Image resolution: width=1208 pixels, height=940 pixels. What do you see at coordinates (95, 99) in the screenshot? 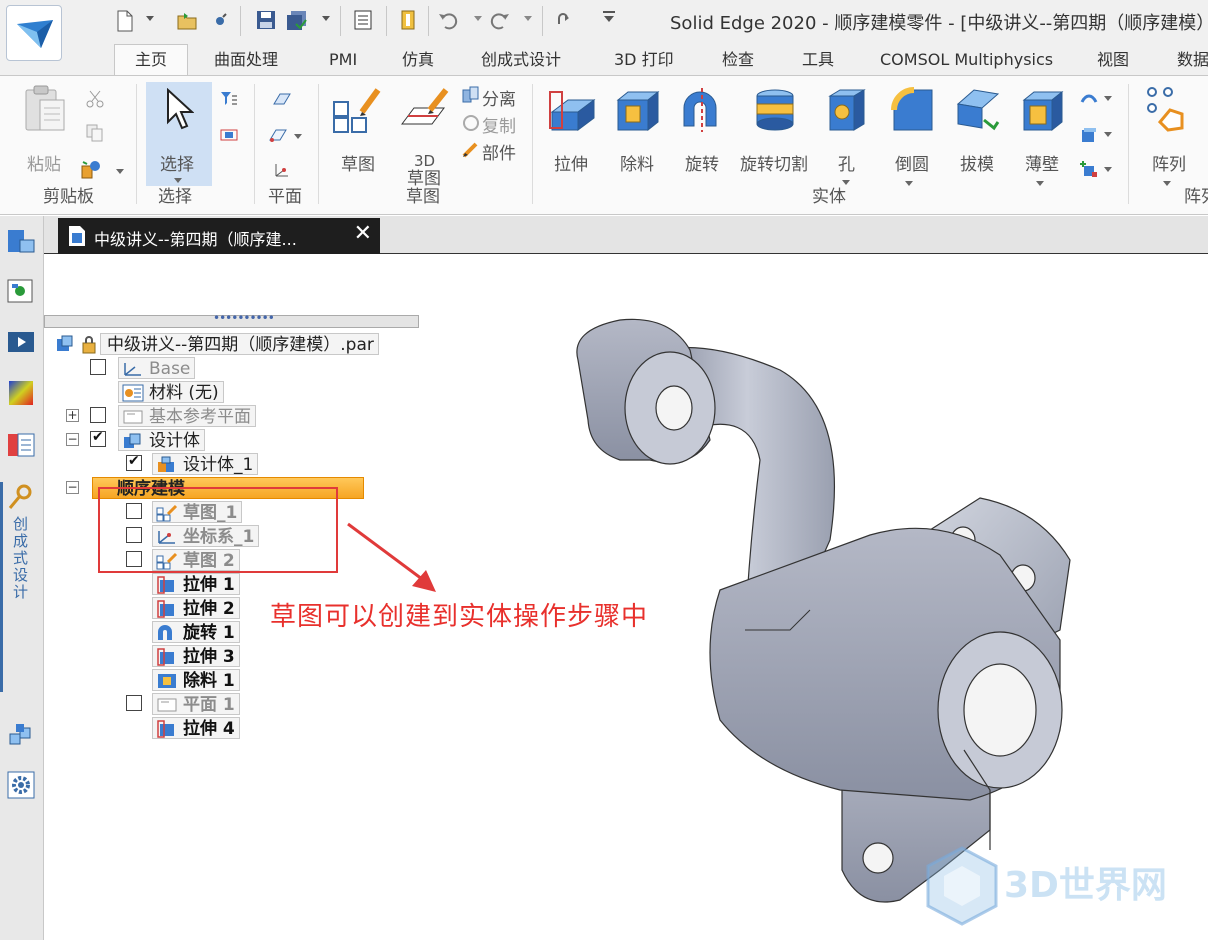
I see `cut-icon` at bounding box center [95, 99].